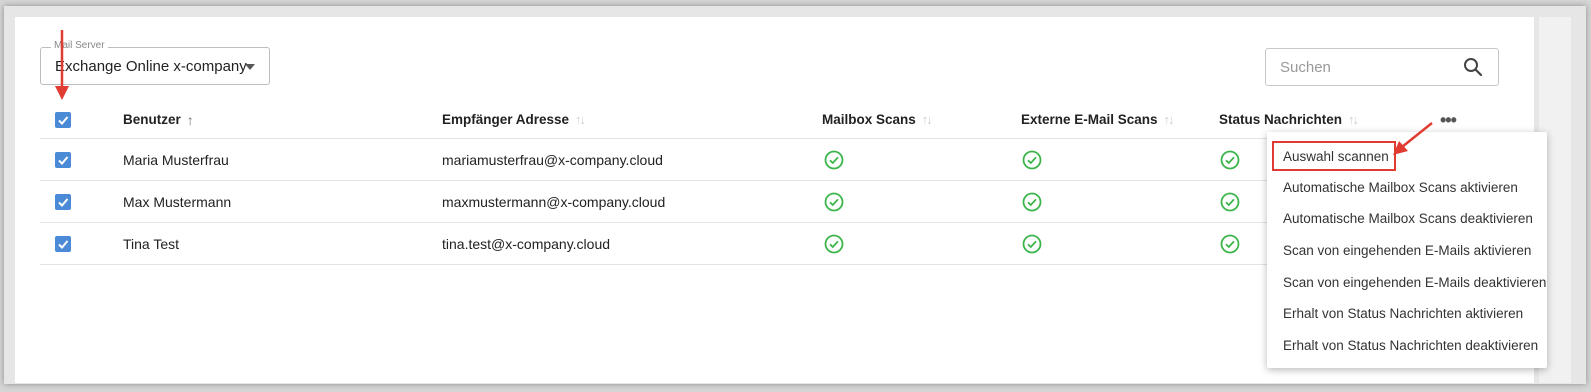 The image size is (1591, 392). I want to click on mail-server-select: Mail Server Exchange Online x-company, so click(155, 62).